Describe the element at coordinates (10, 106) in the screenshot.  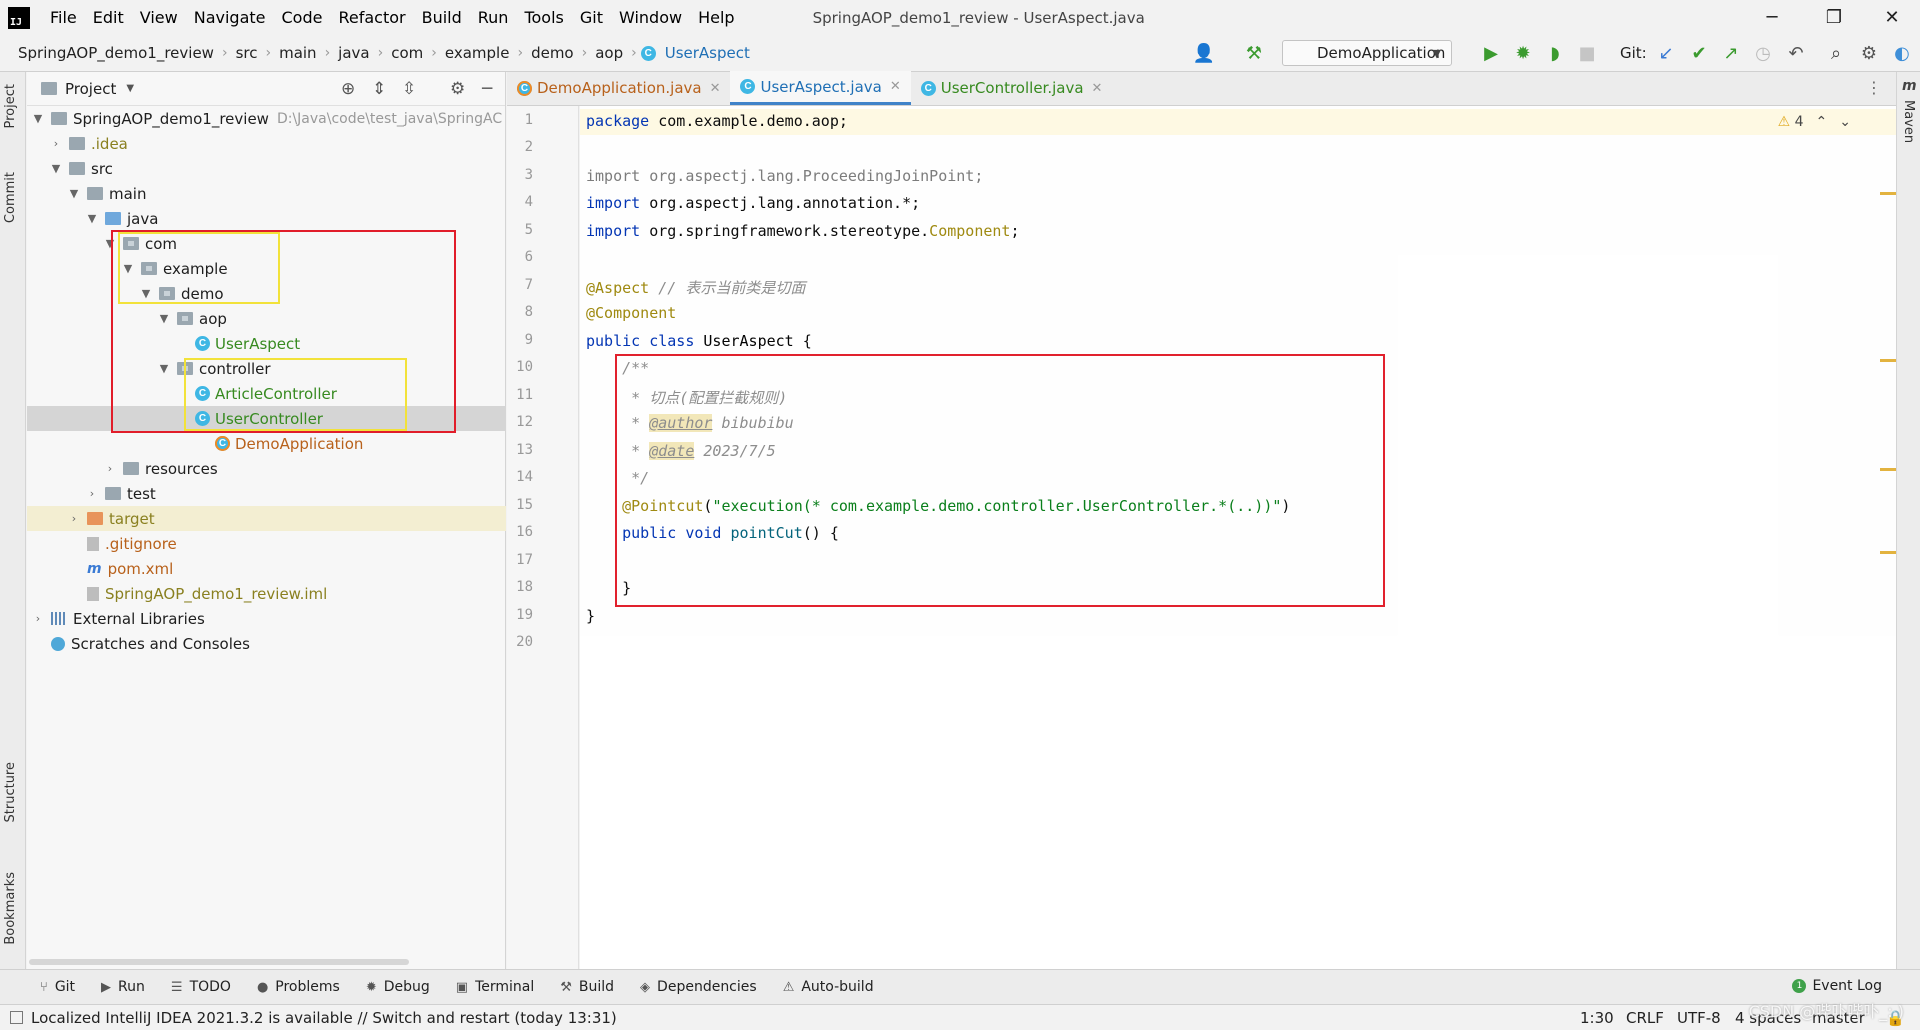
I see `project-tool-tab: Project` at that location.